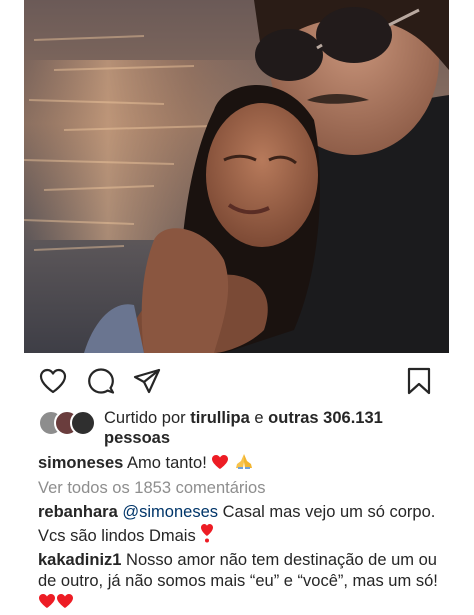 The width and height of the screenshot is (474, 615). I want to click on likes-prefix: Curtido por, so click(147, 418).